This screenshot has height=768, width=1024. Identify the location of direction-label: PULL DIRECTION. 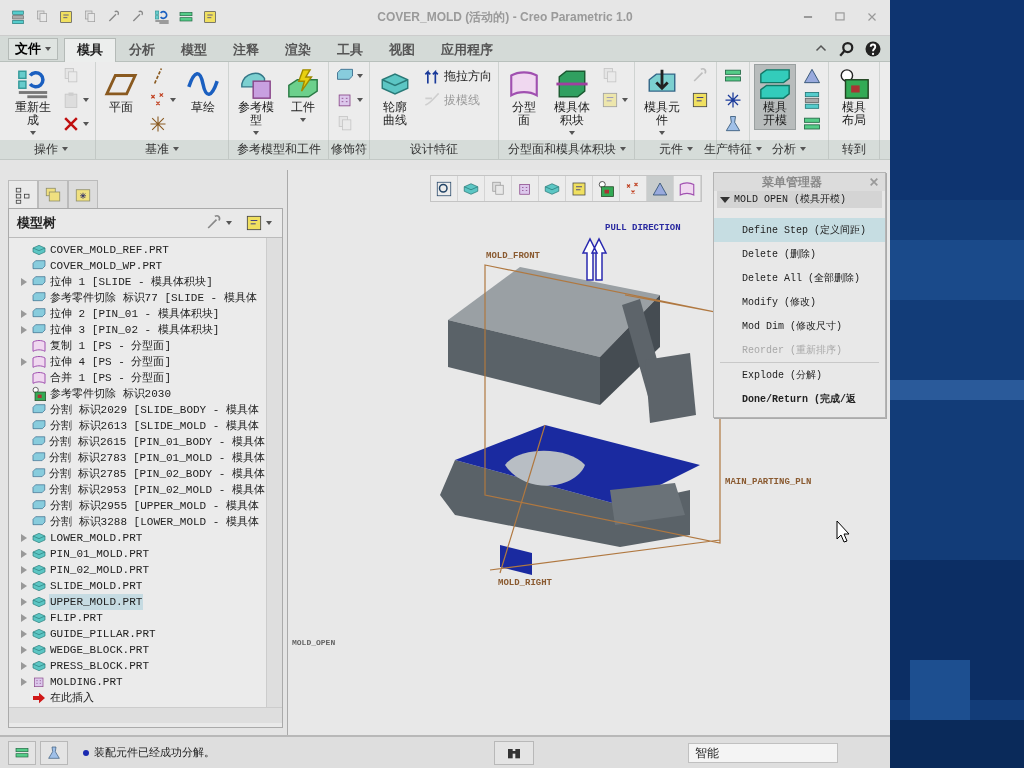
(643, 228).